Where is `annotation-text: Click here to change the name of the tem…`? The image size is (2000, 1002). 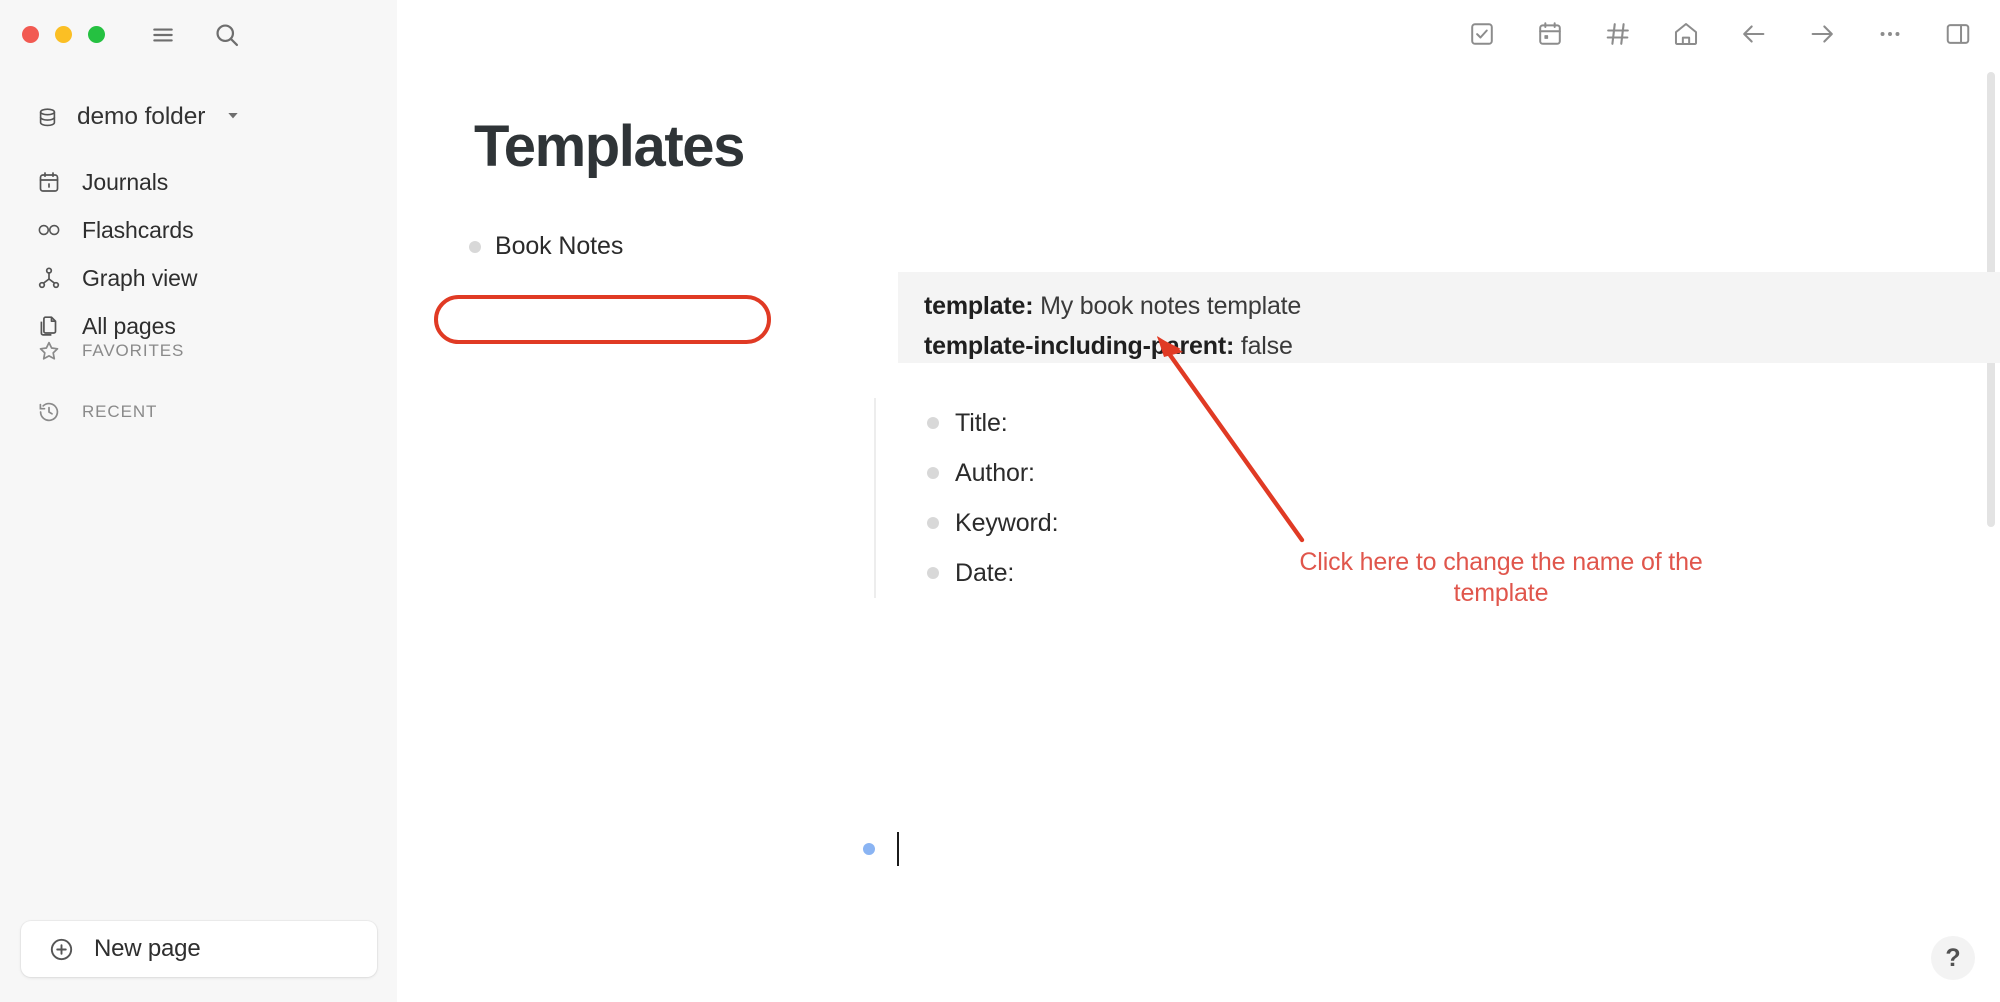
annotation-text: Click here to change the name of the tem… is located at coordinates (1501, 577).